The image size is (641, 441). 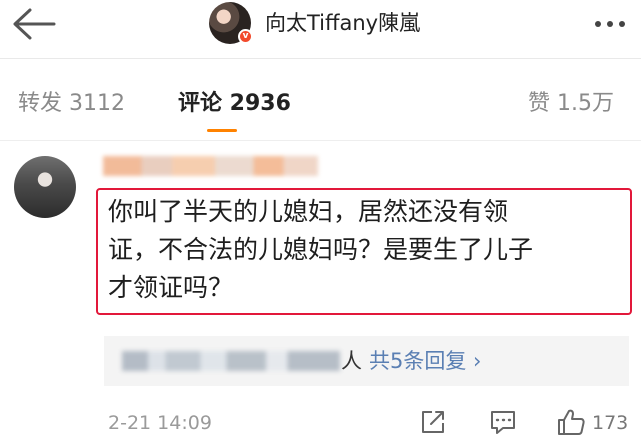 What do you see at coordinates (234, 104) in the screenshot?
I see `tab-comments: 评论 2936` at bounding box center [234, 104].